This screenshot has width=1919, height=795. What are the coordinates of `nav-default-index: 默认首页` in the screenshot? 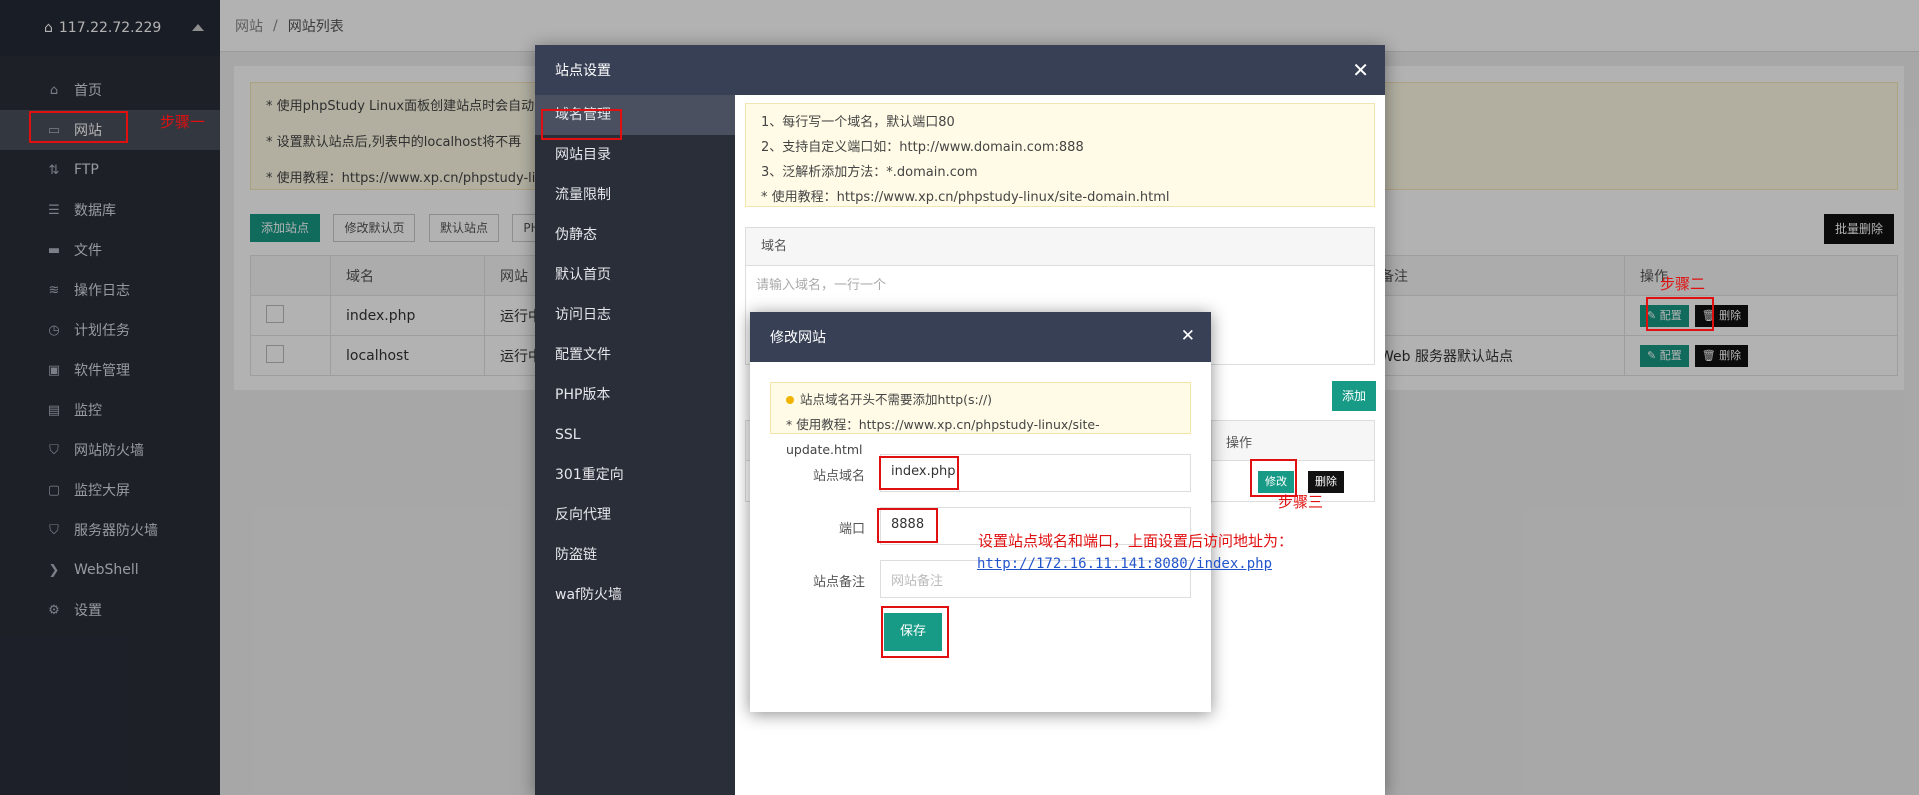 It's located at (635, 275).